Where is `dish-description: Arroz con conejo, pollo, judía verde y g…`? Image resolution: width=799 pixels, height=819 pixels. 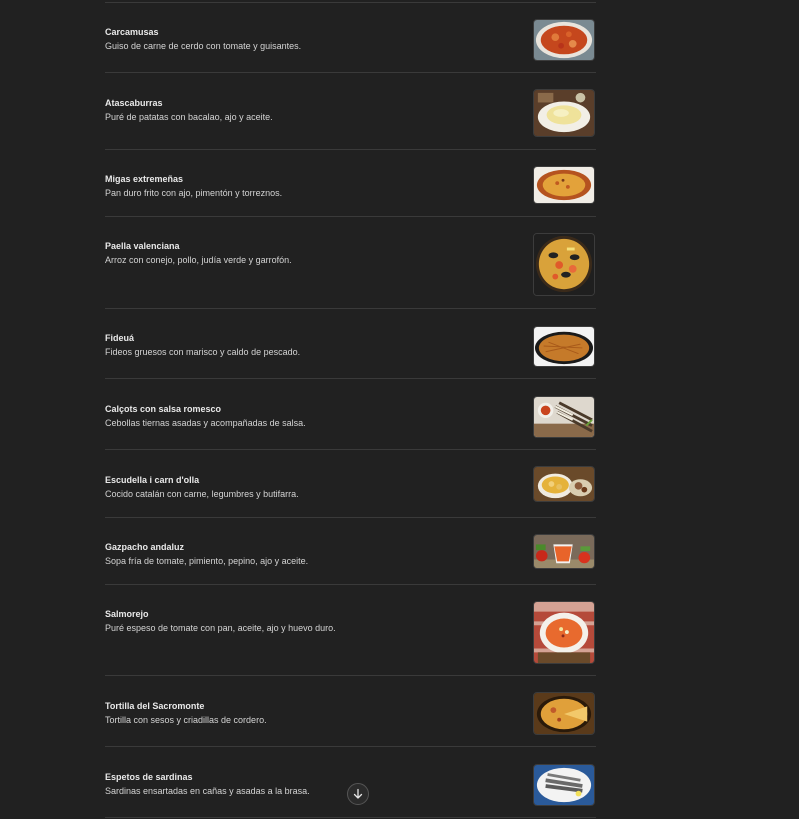 dish-description: Arroz con conejo, pollo, judía verde y g… is located at coordinates (198, 260).